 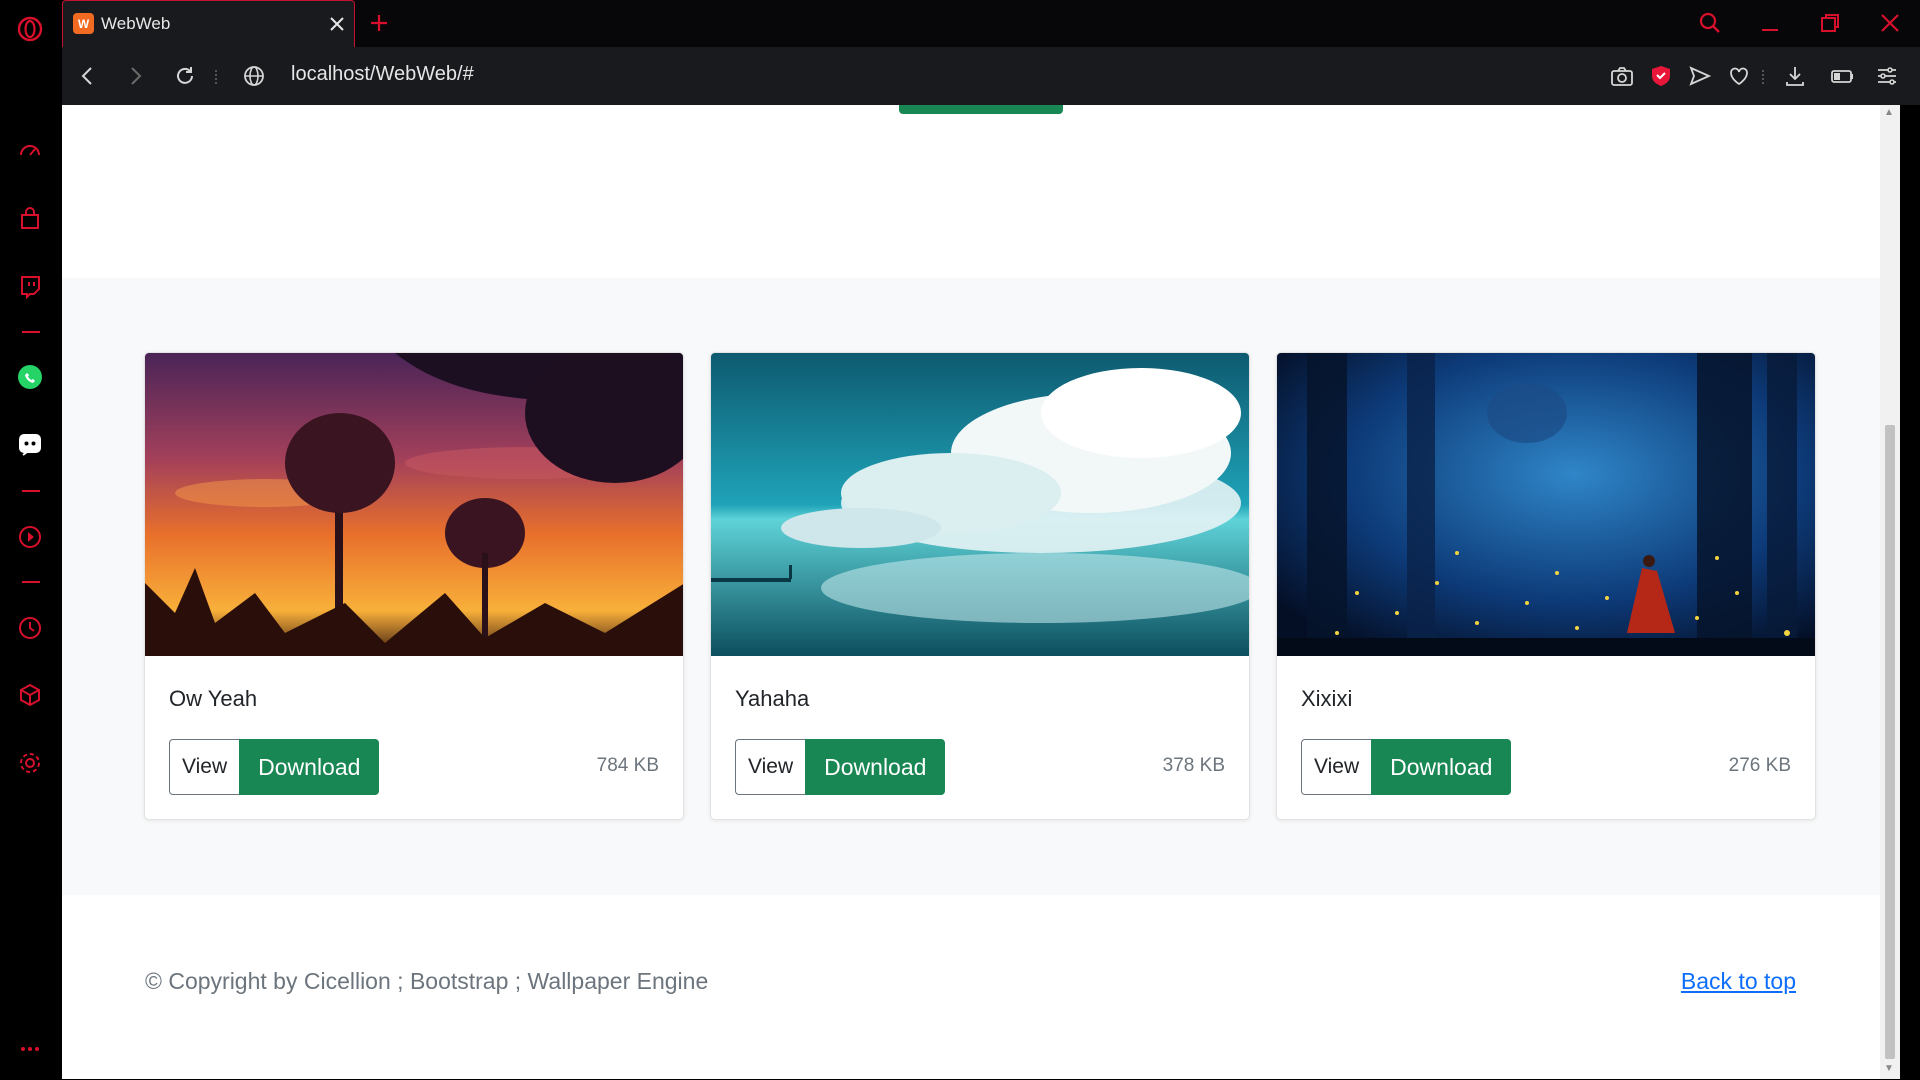 What do you see at coordinates (1759, 765) in the screenshot?
I see `file-size: 276 KB` at bounding box center [1759, 765].